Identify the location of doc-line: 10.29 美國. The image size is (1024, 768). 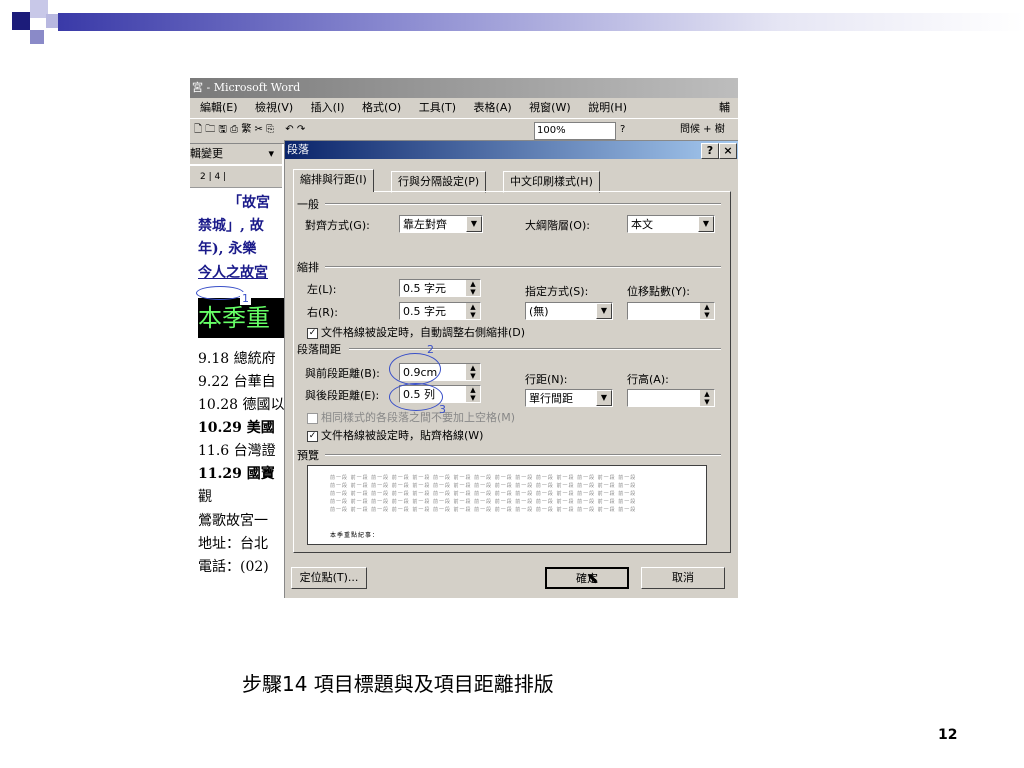
(236, 428).